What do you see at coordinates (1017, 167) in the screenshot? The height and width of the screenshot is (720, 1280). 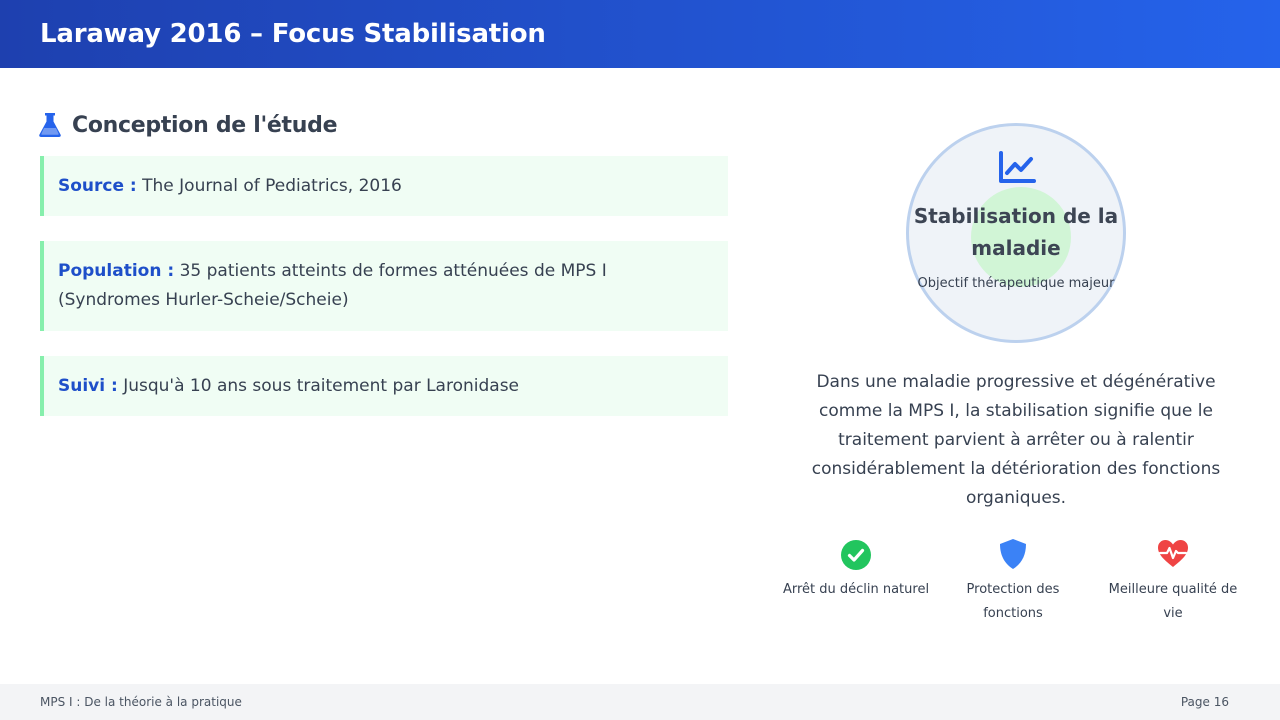 I see `line-chart-icon` at bounding box center [1017, 167].